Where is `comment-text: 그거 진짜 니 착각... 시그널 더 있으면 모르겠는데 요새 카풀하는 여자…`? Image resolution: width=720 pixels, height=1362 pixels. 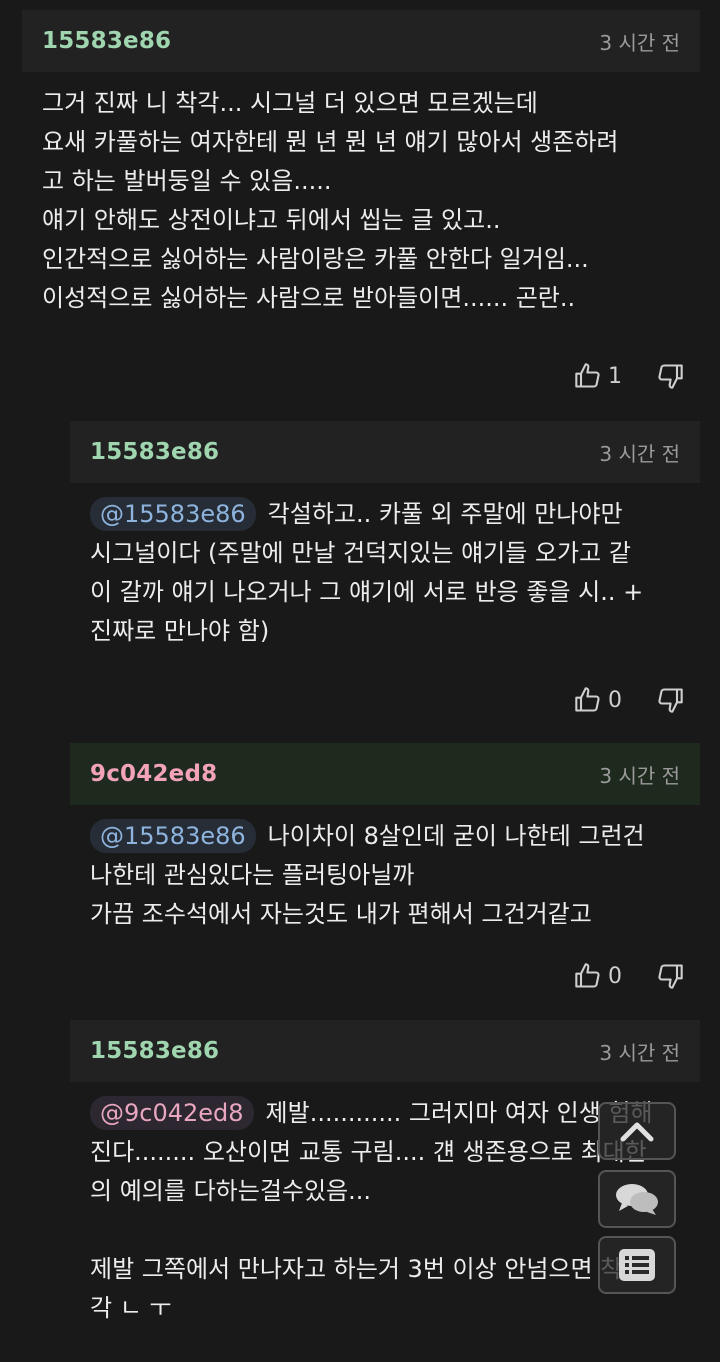 comment-text: 그거 진짜 니 착각... 시그널 더 있으면 모르겠는데 요새 카풀하는 여자… is located at coordinates (330, 200).